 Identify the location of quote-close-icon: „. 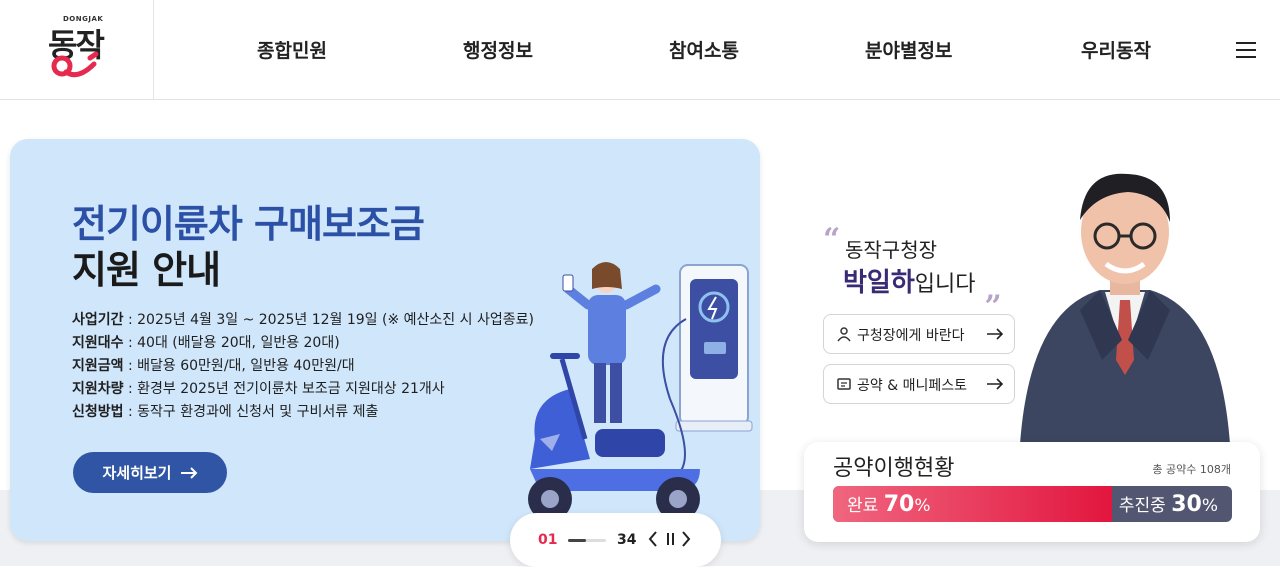
(994, 289).